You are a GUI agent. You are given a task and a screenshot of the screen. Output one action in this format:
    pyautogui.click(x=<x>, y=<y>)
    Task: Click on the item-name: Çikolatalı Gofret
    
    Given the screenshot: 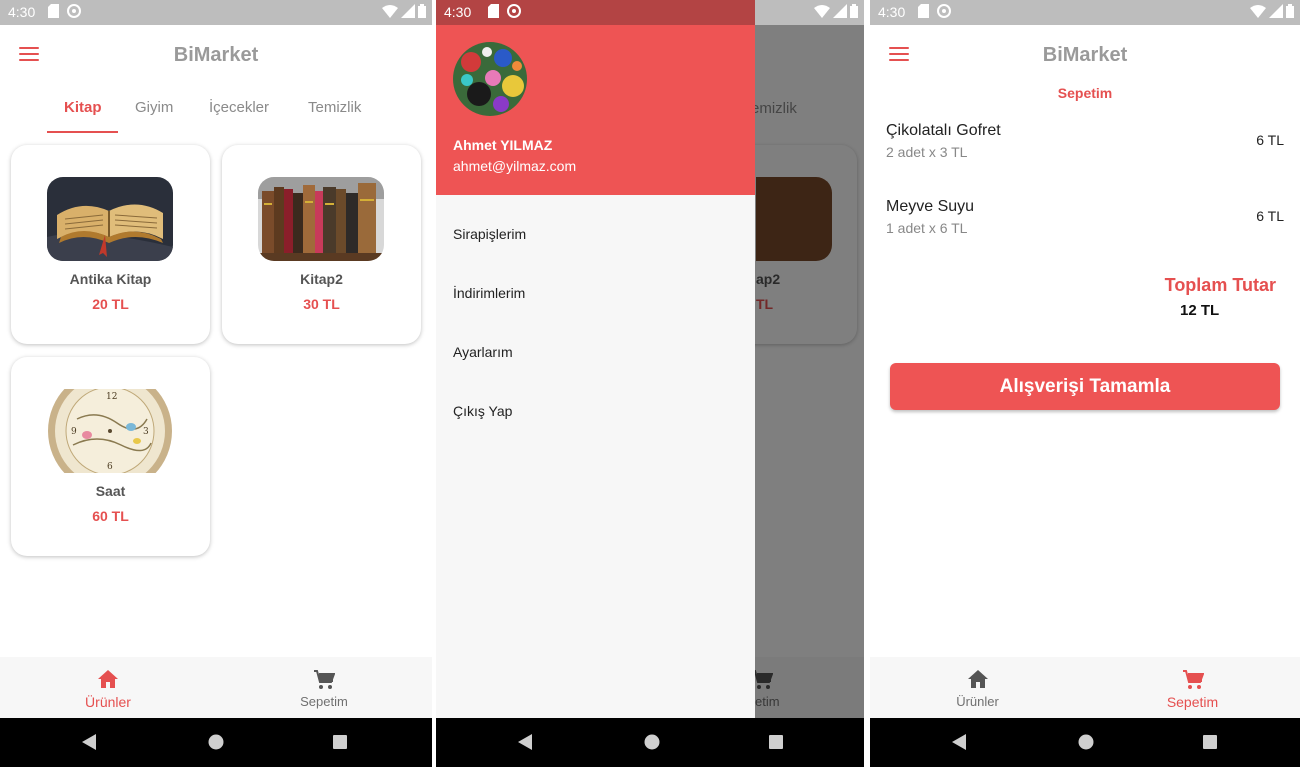 What is the action you would take?
    pyautogui.click(x=943, y=130)
    